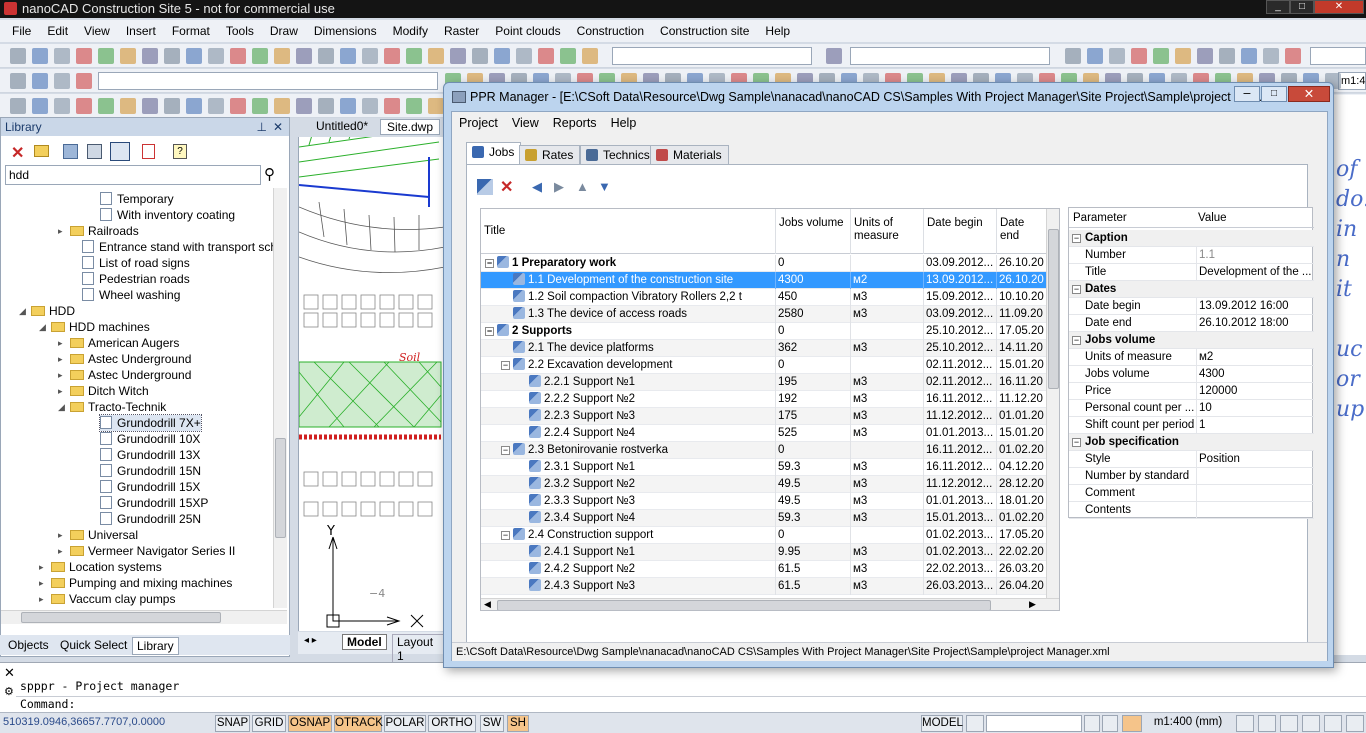  I want to click on jobs-horizontal-scrollbar: ◀ ▶, so click(770, 604).